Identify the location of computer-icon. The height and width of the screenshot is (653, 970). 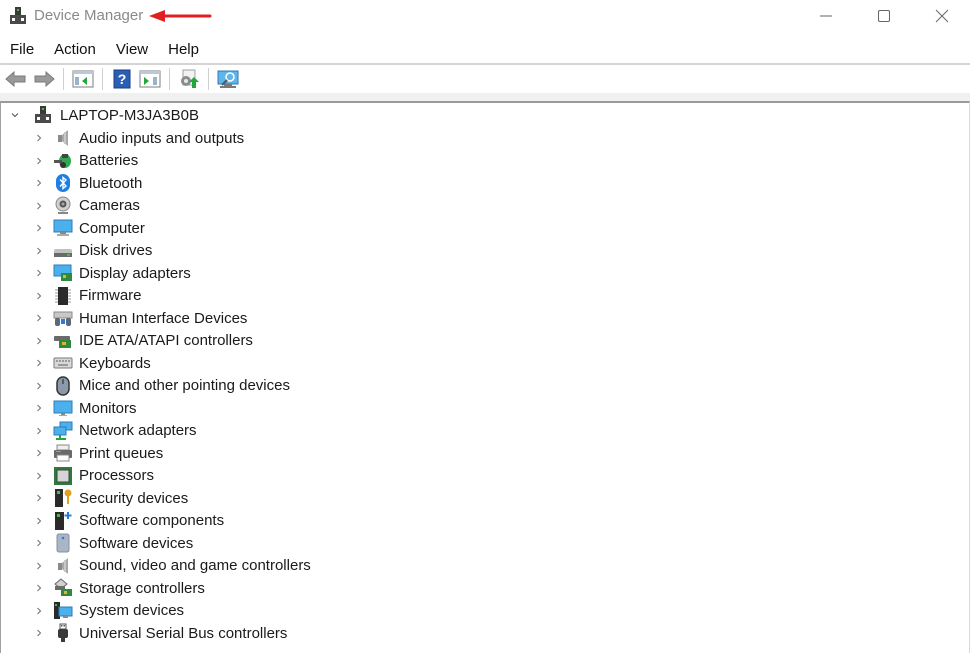
(63, 228).